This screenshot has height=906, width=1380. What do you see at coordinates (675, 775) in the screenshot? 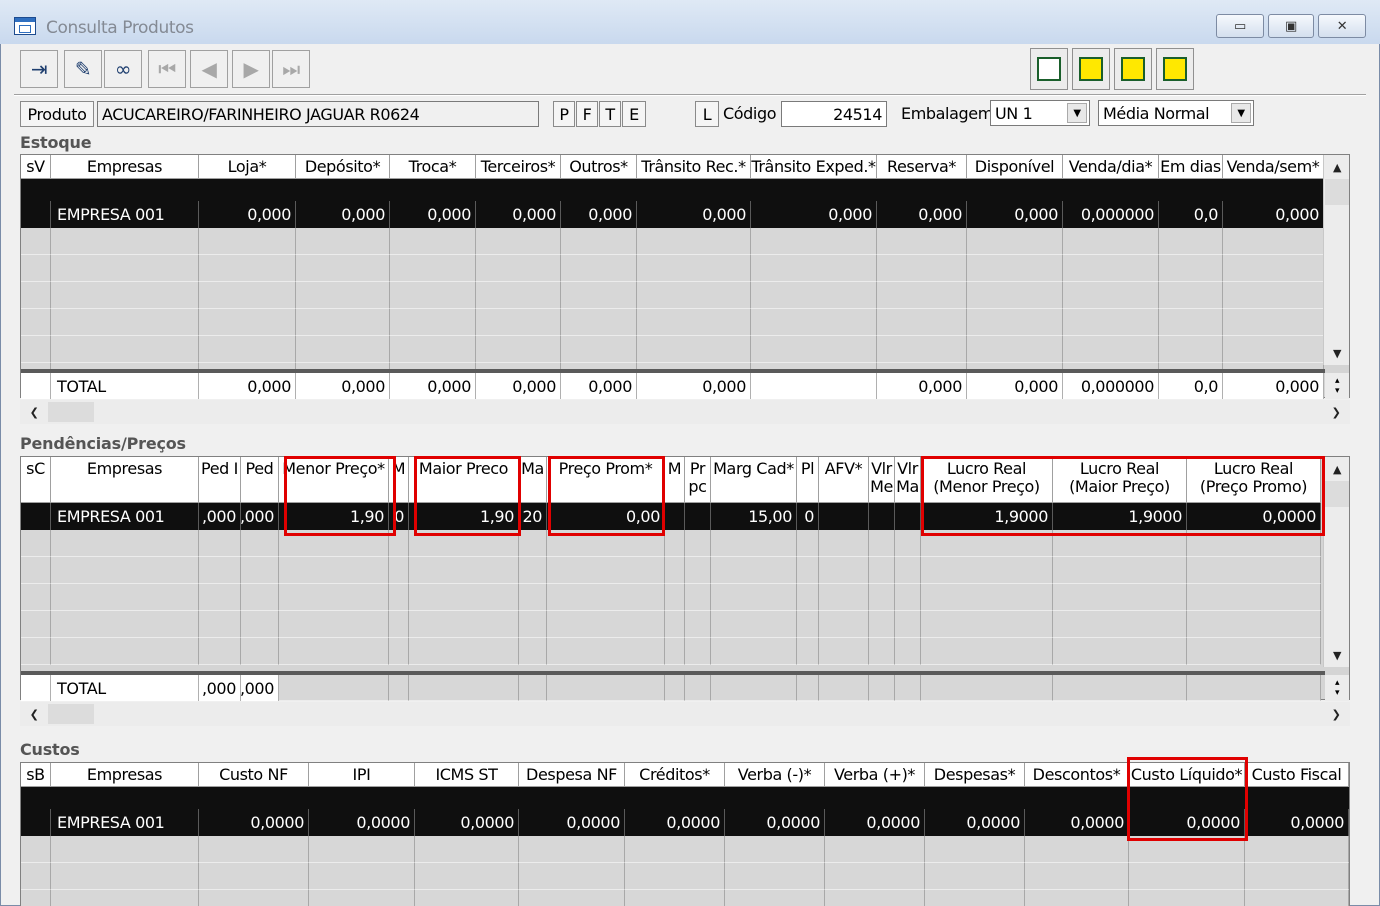
I see `column-header-creditos: Créditos*` at bounding box center [675, 775].